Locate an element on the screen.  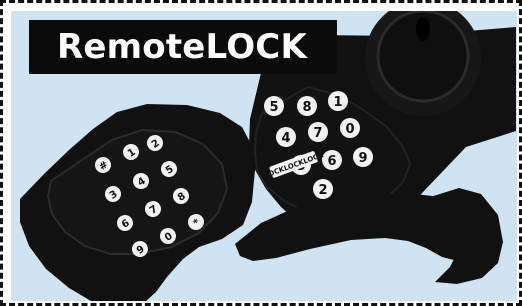
svg-text: 7 is located at coordinates (317, 133).